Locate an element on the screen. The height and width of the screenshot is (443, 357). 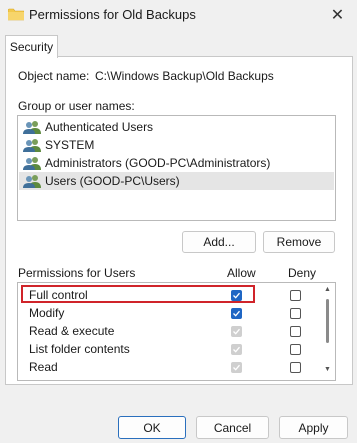
permission-name: Read is located at coordinates (43, 367).